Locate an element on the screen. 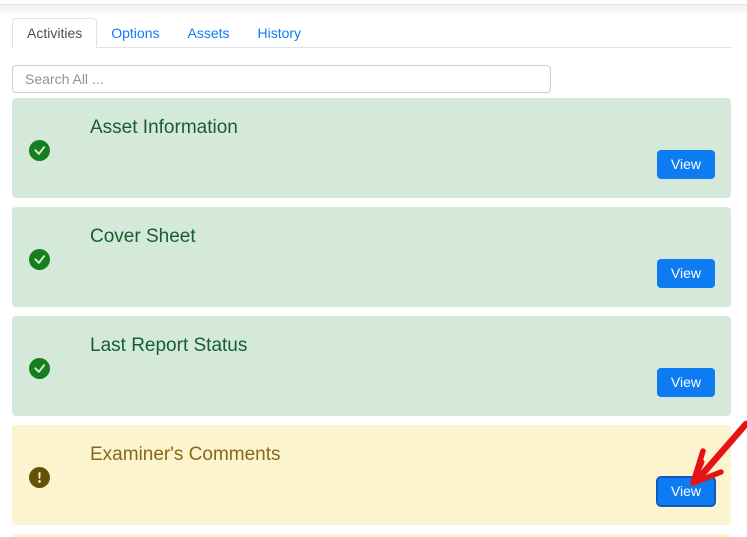  top-scroll-shadow is located at coordinates (373, 10).